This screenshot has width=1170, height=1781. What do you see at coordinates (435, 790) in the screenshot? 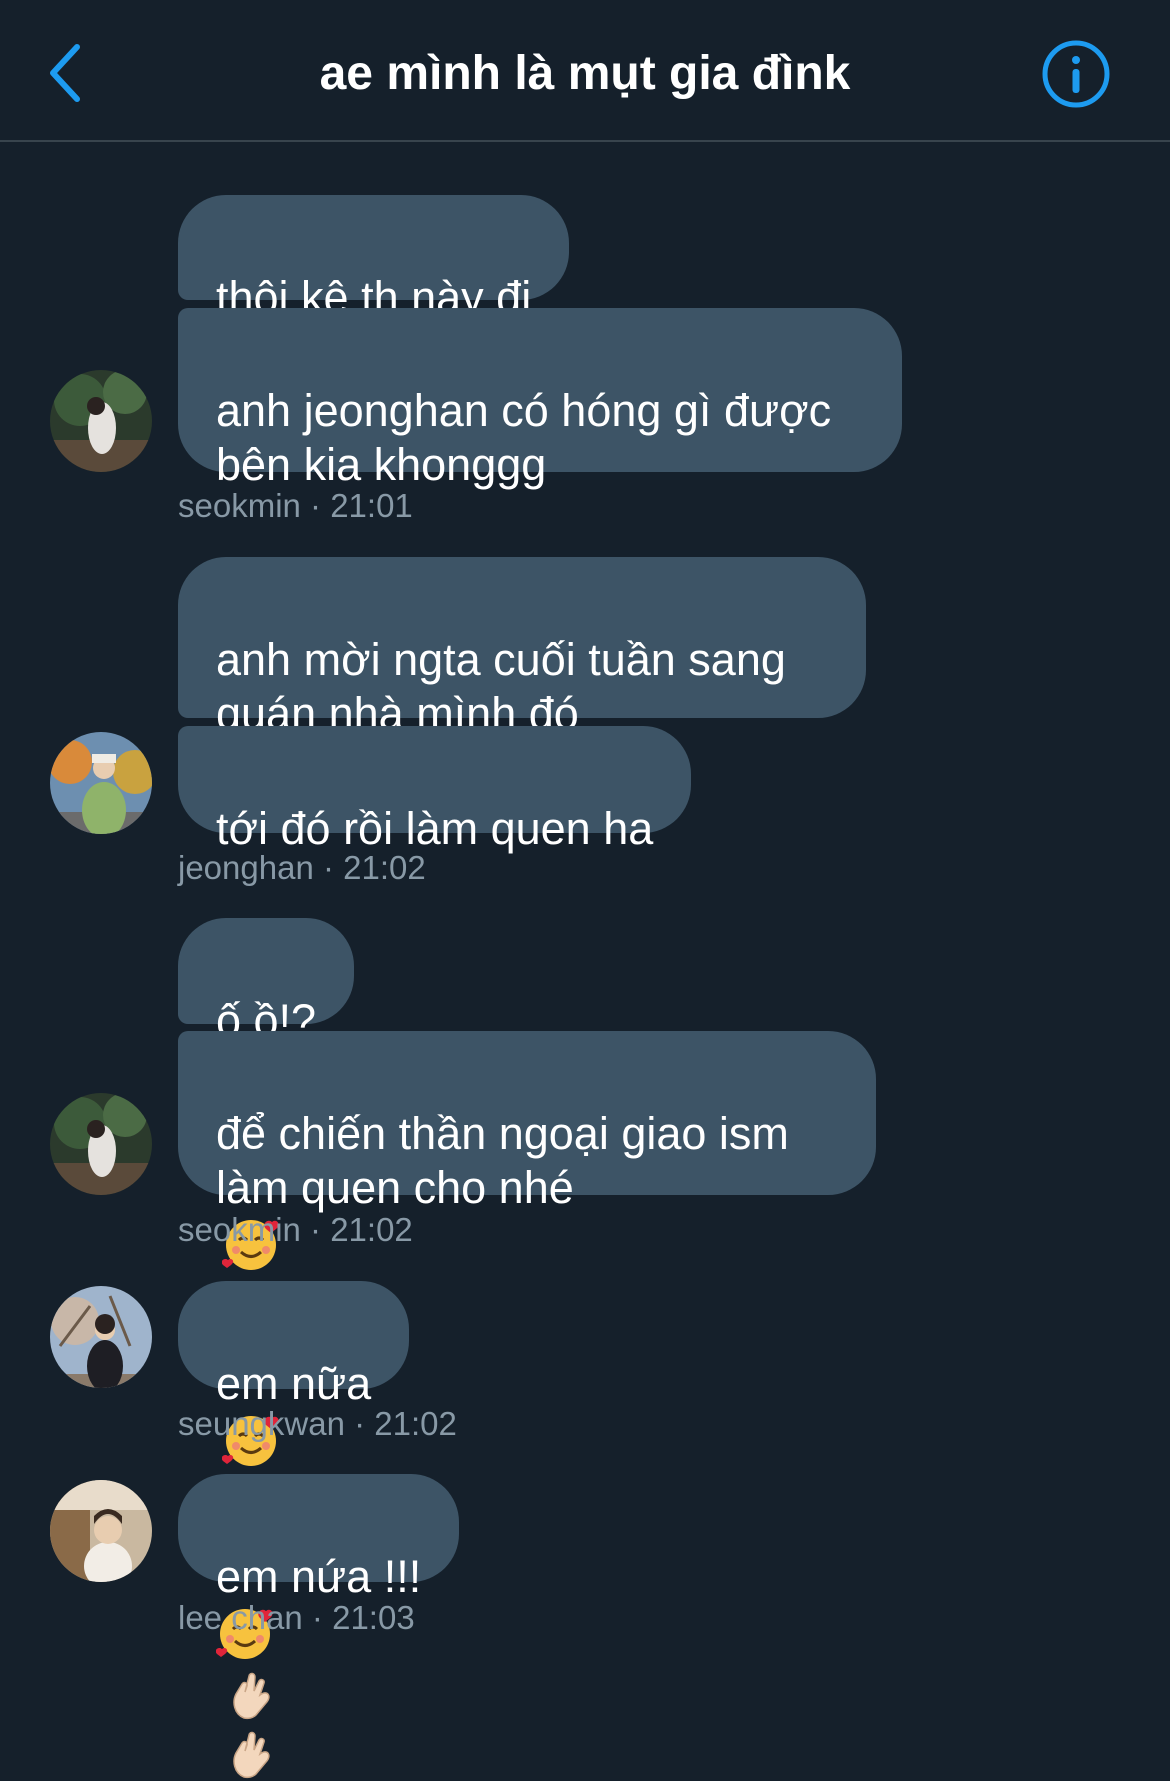
I see `message-bubble: tới đó rồi làm quen ha` at bounding box center [435, 790].